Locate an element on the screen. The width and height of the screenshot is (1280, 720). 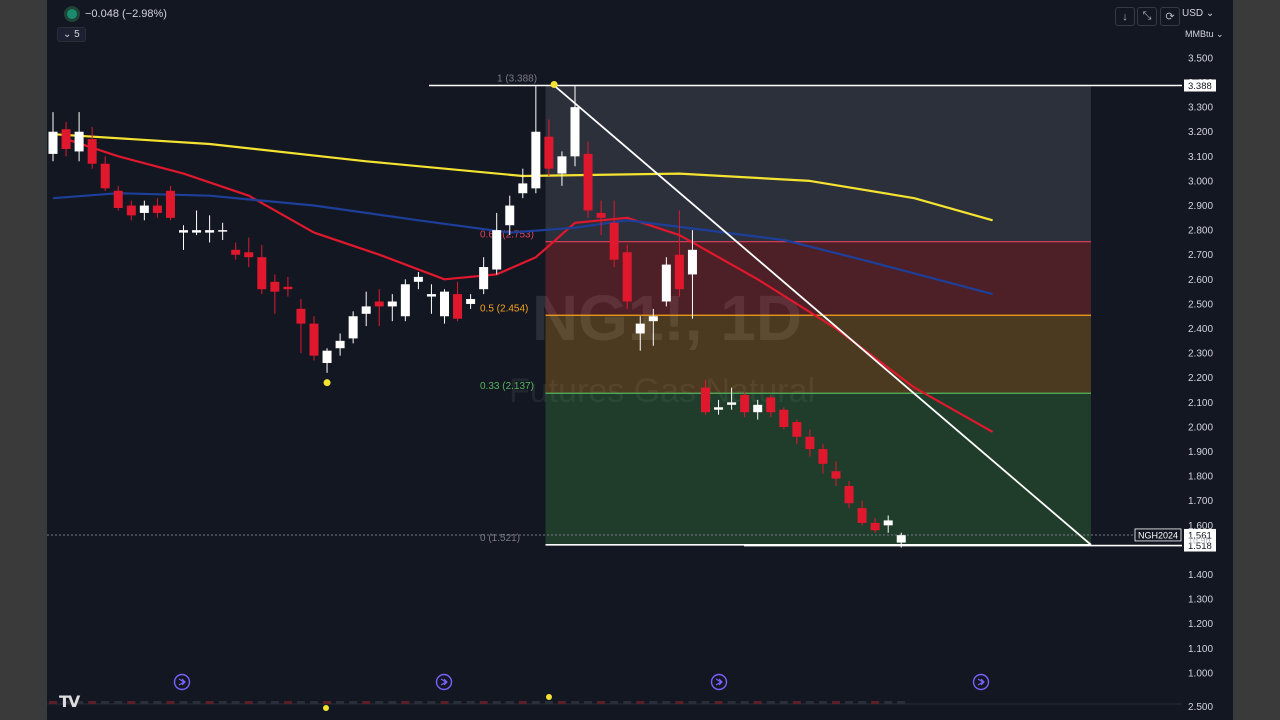
refresh-button: ⟳ is located at coordinates (1170, 16).